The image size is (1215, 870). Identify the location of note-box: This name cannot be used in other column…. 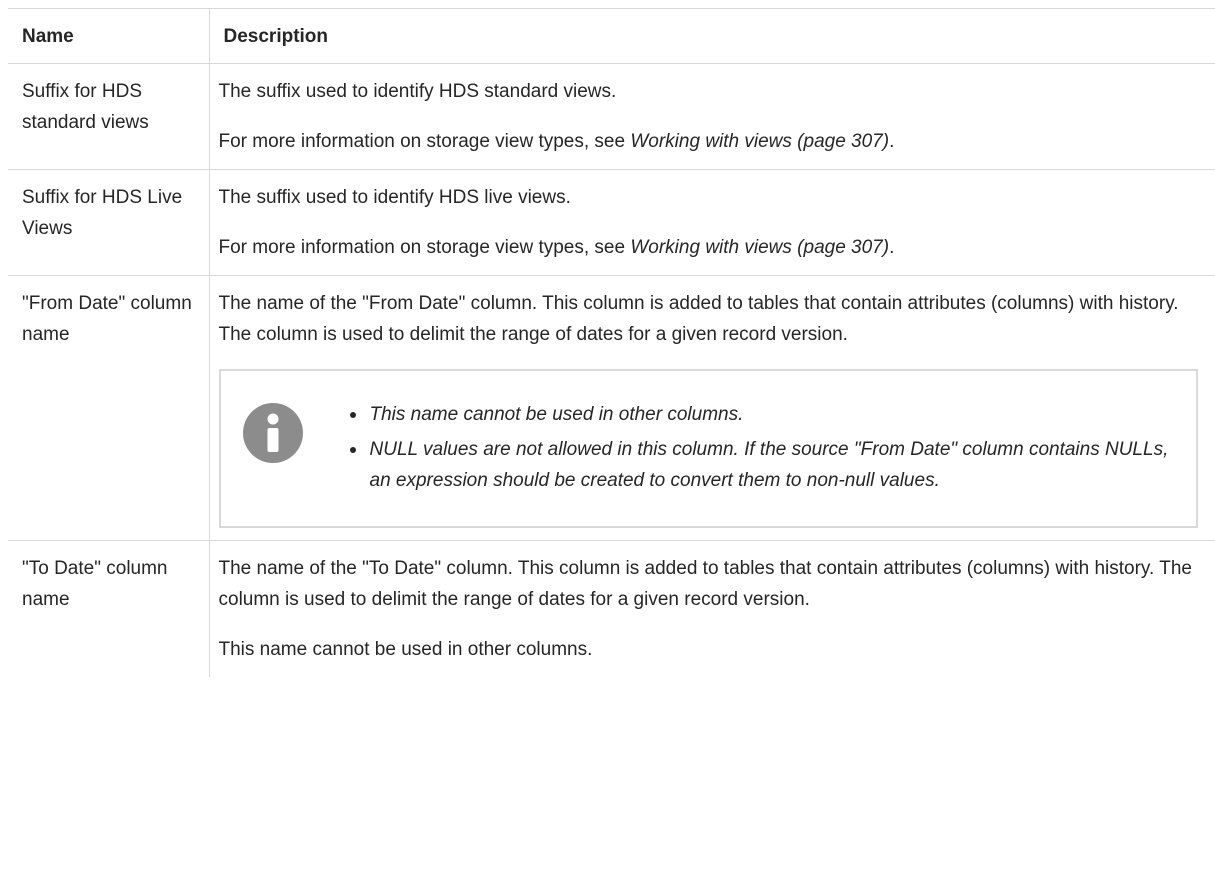
(708, 448).